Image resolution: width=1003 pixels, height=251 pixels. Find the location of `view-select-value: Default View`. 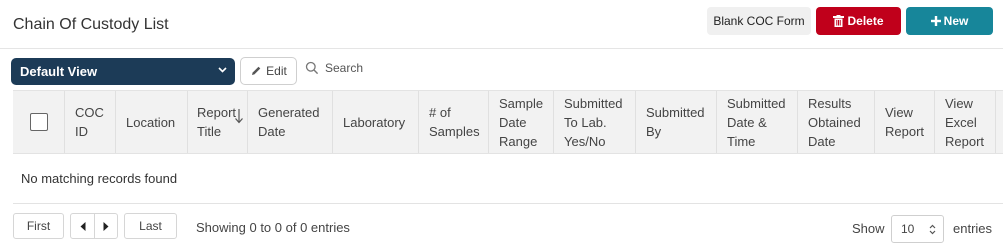

view-select-value: Default View is located at coordinates (59, 71).